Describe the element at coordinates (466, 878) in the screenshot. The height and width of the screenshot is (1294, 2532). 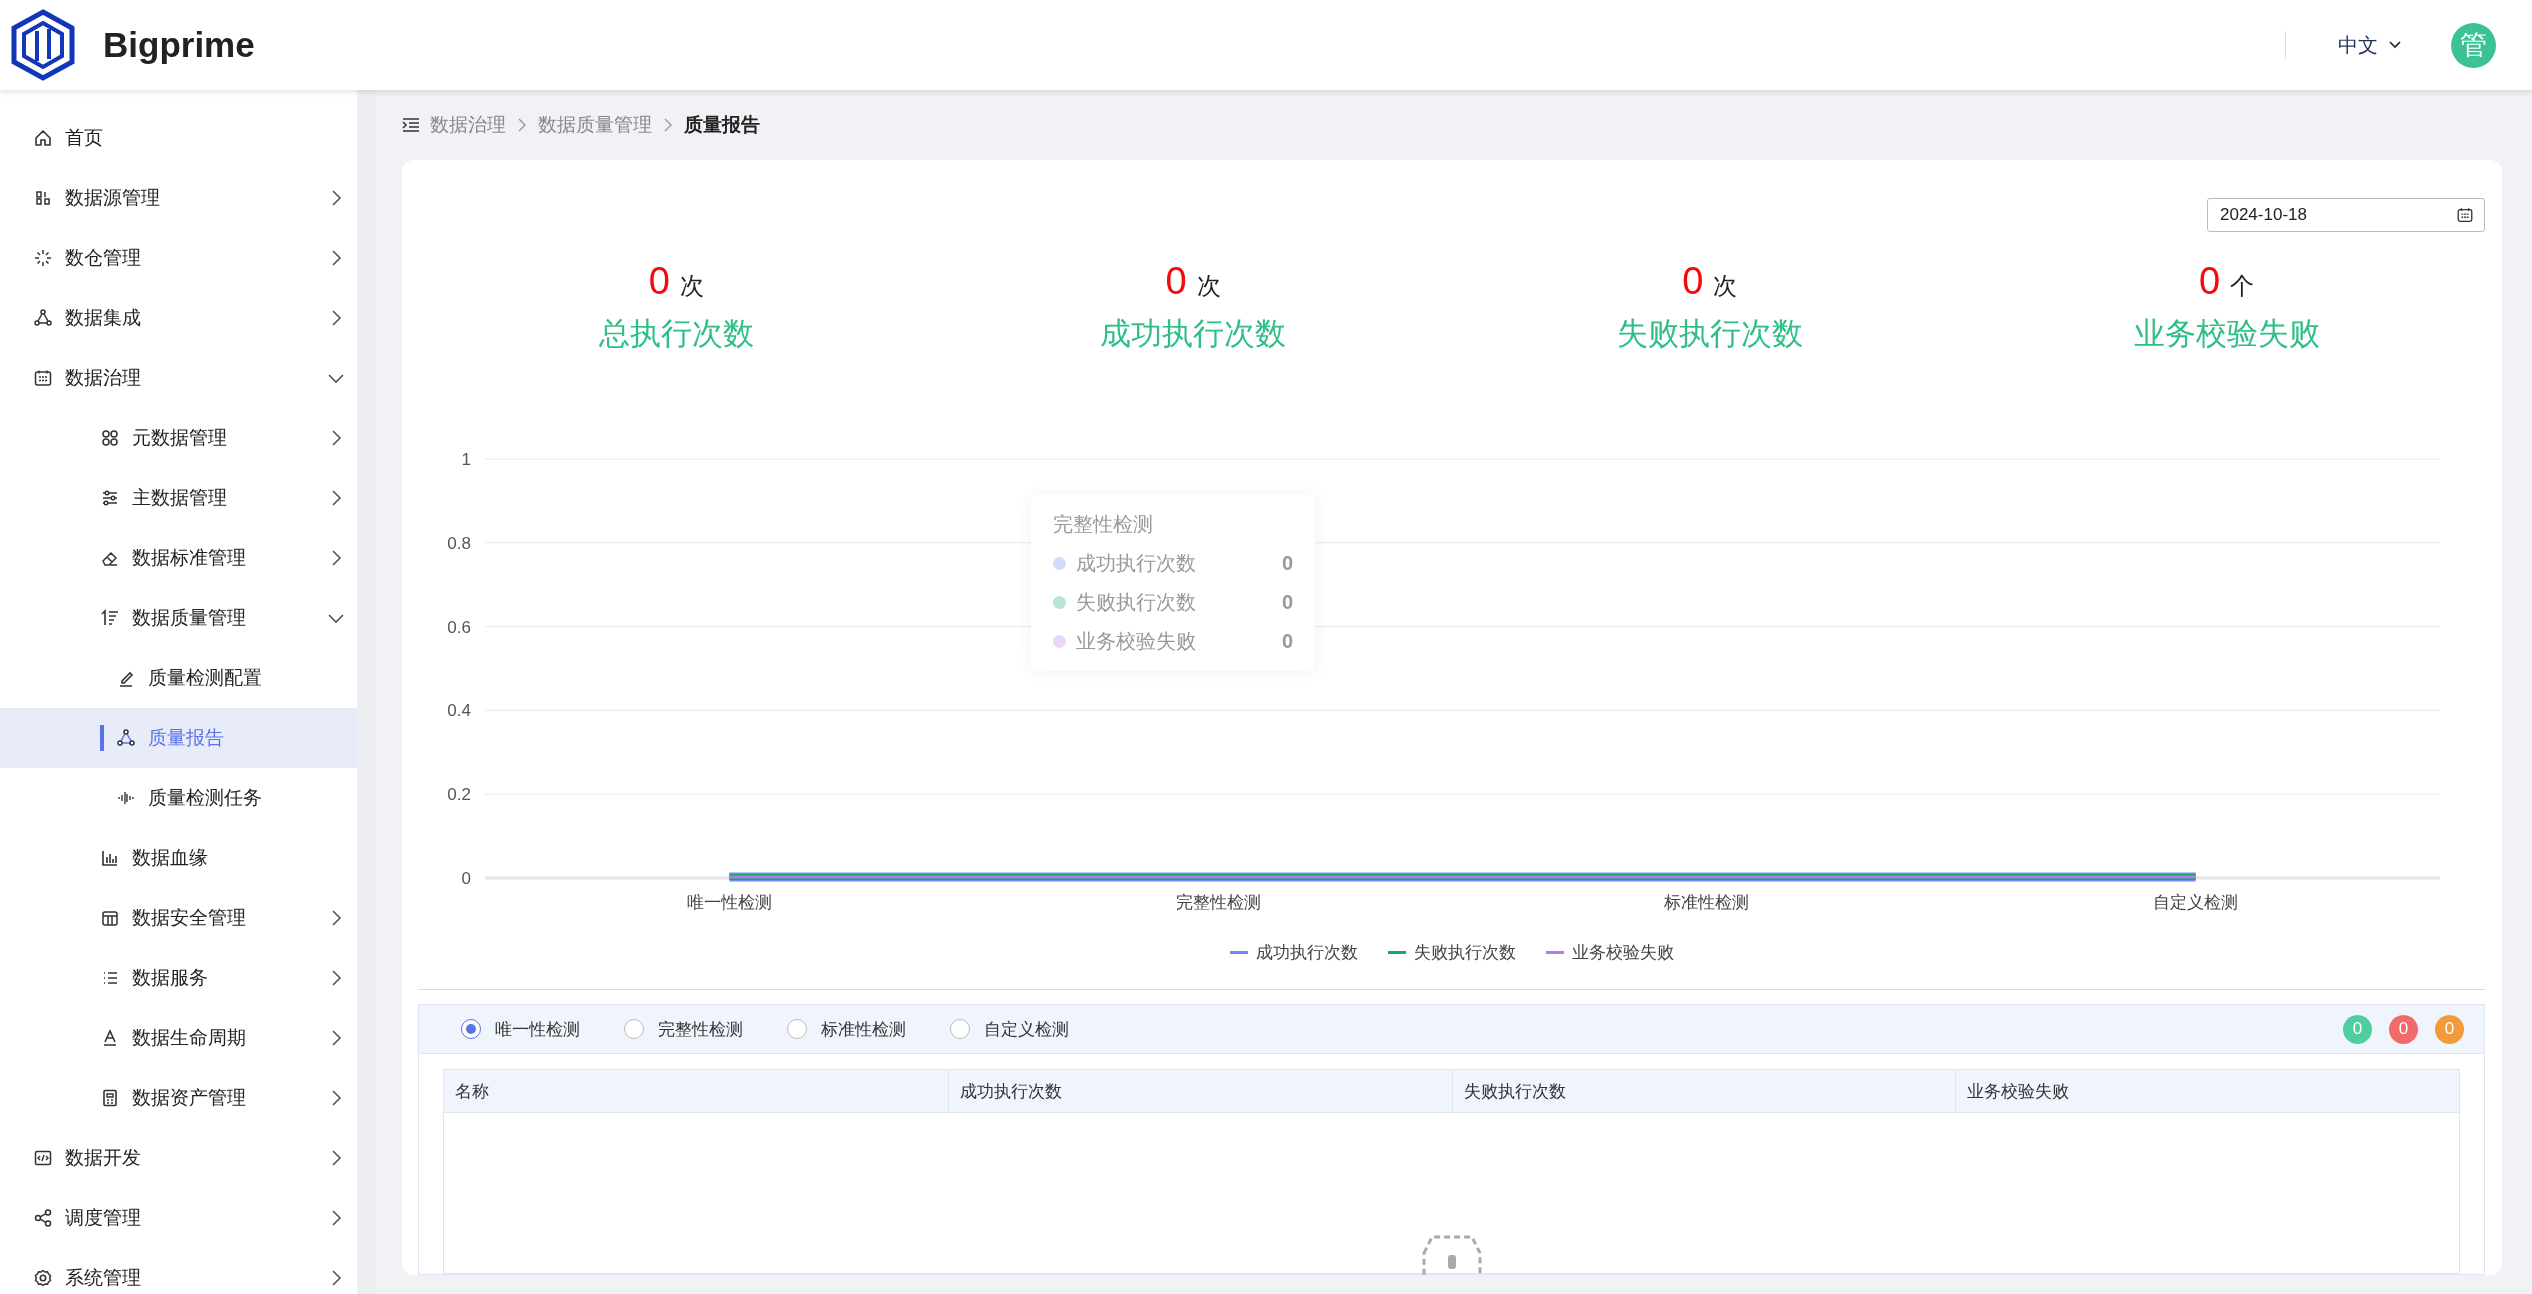
I see `axis-label: 0` at that location.